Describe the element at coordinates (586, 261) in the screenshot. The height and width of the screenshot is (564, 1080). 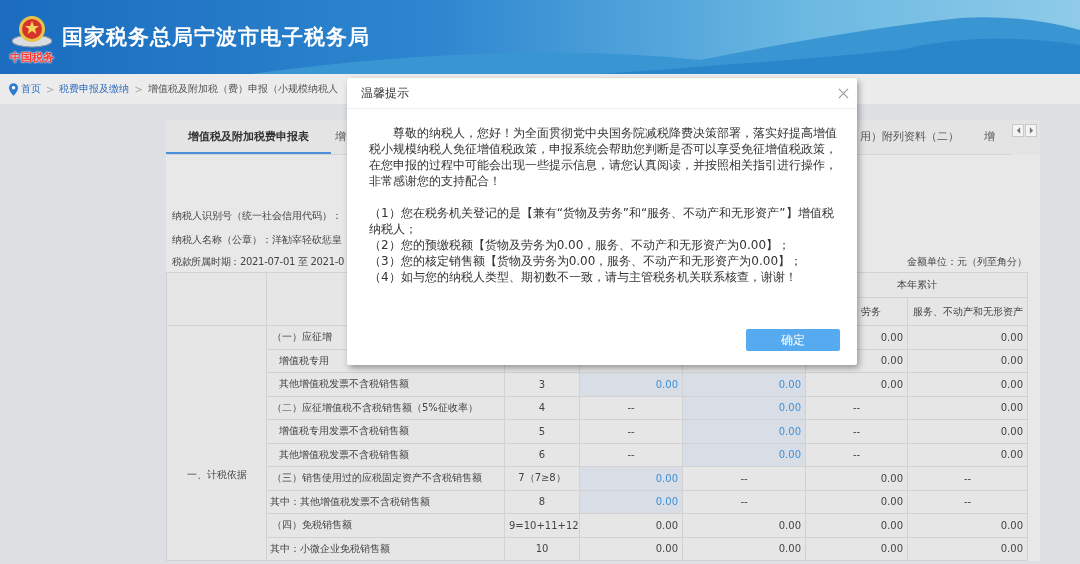
I see `notice-item: （3）您的核定销售额【货物及劳务为0.00，服务、不动产和无形资产为0.00】；` at that location.